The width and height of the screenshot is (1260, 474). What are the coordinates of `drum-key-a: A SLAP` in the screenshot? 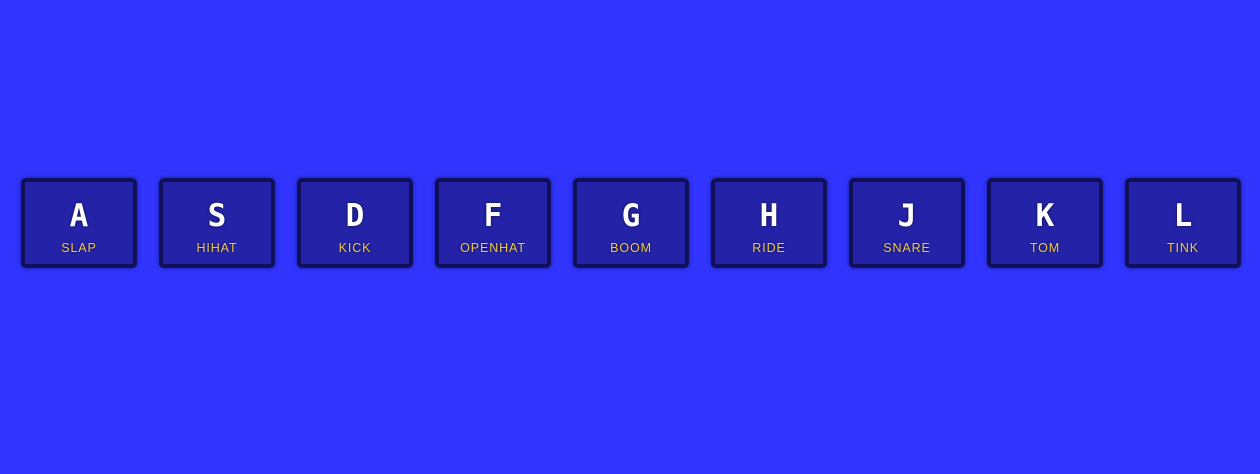 It's located at (79, 223).